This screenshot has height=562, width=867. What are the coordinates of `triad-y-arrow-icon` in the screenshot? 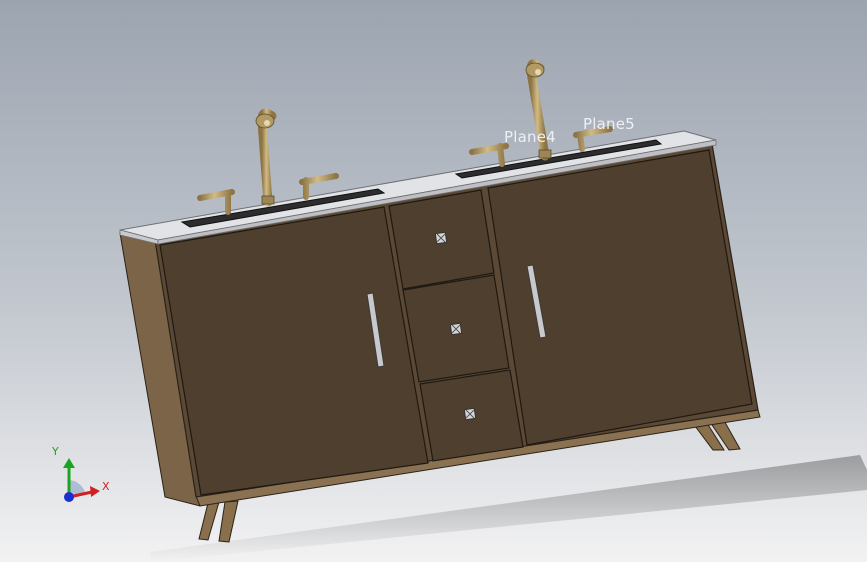 It's located at (69, 463).